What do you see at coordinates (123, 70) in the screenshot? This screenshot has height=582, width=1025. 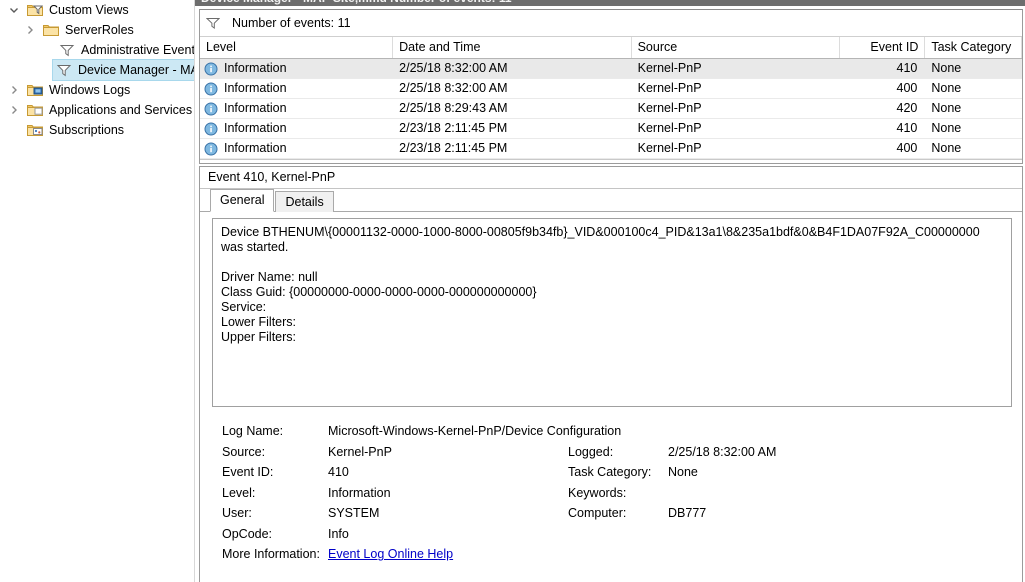 I see `tree-item-content: Device Manager - MAP S` at bounding box center [123, 70].